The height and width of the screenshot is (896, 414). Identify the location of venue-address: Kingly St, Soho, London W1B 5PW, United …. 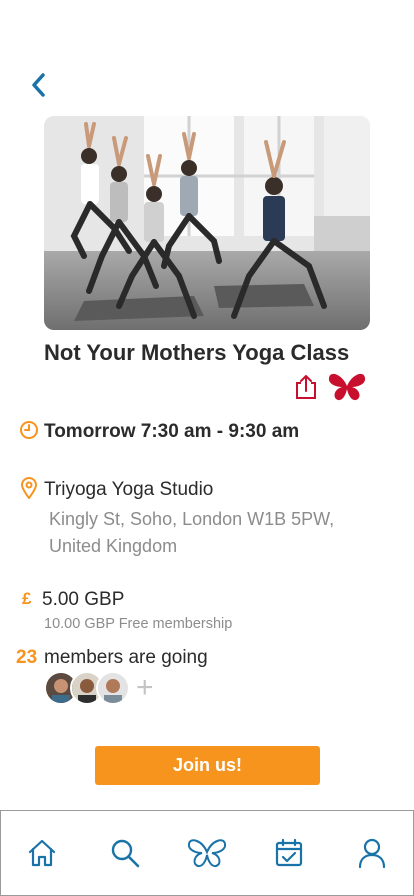
(214, 533).